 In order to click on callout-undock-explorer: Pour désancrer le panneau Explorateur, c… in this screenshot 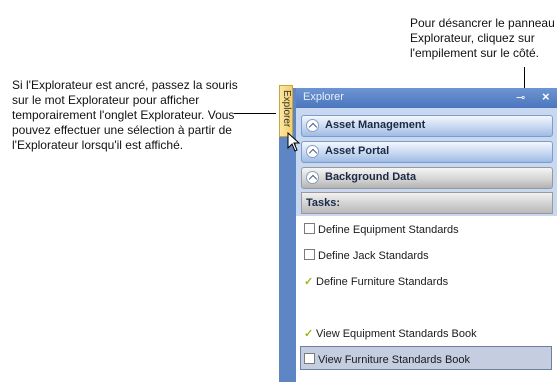, I will do `click(482, 38)`.